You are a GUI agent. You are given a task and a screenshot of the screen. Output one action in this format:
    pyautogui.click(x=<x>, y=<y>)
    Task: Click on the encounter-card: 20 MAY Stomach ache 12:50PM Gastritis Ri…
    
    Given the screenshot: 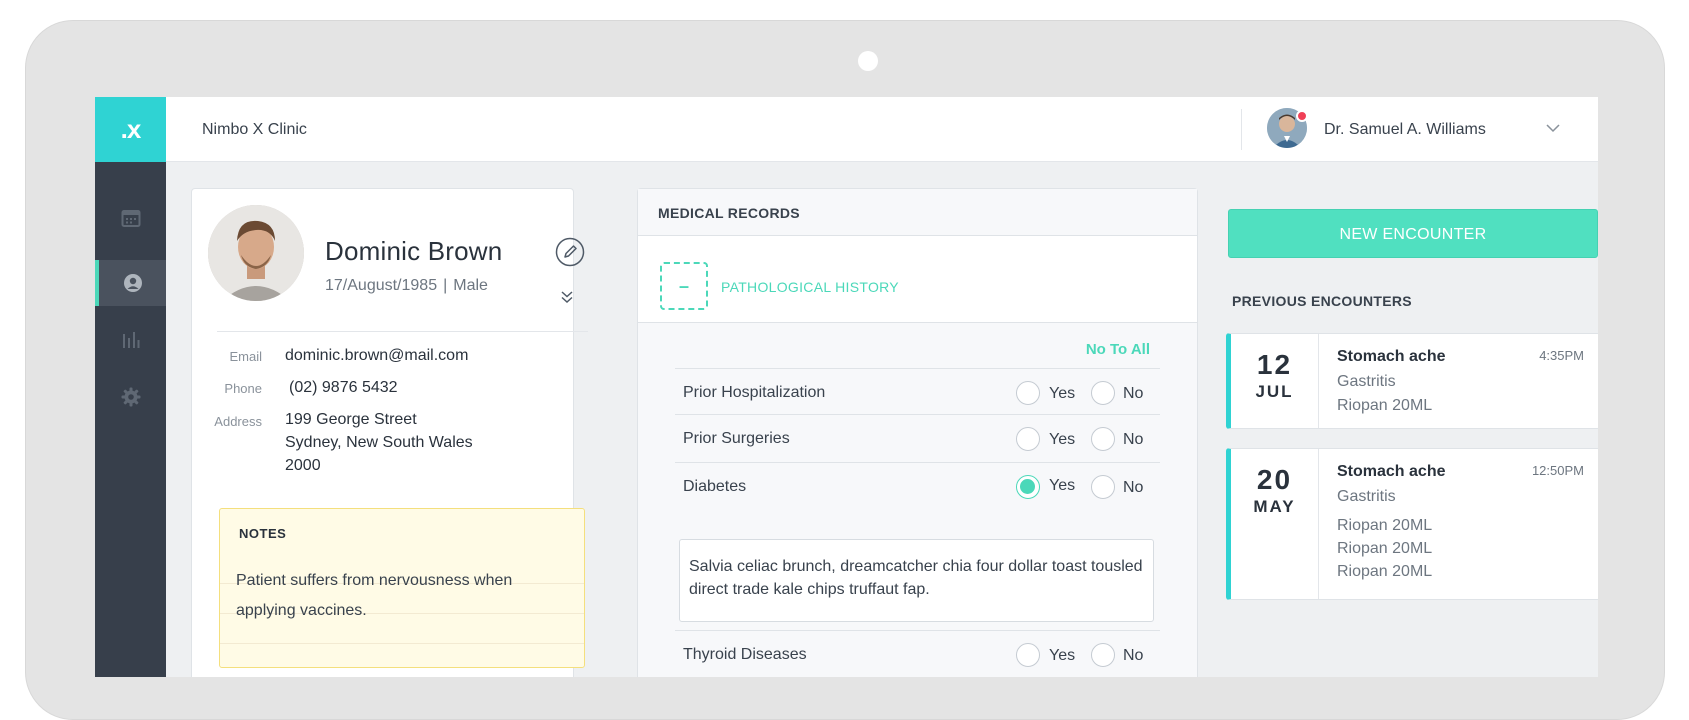 What is the action you would take?
    pyautogui.click(x=1412, y=524)
    